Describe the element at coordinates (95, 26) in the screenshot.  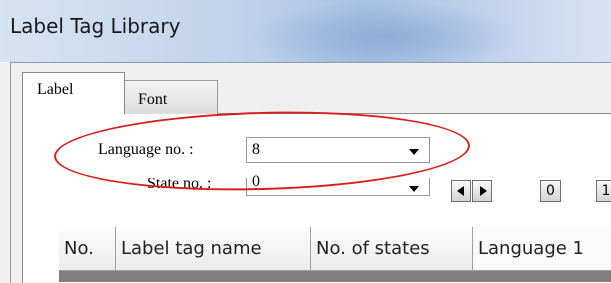
I see `window-title: Label Tag Library` at that location.